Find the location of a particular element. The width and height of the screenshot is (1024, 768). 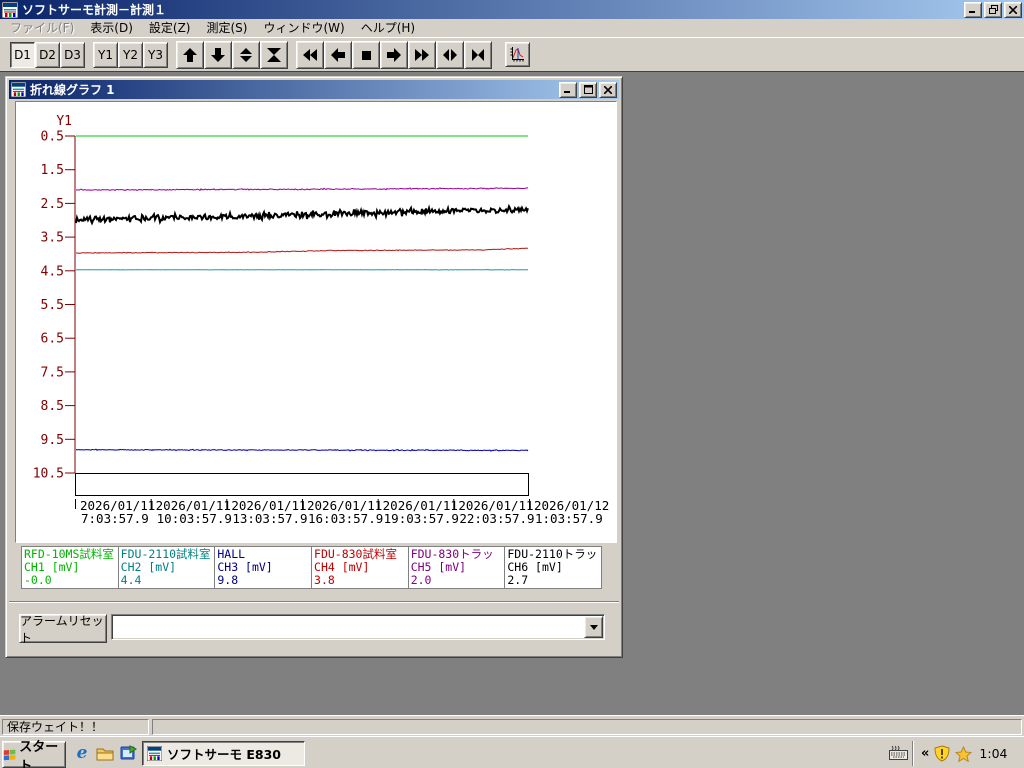

svg-text: Y1 is located at coordinates (64, 121).